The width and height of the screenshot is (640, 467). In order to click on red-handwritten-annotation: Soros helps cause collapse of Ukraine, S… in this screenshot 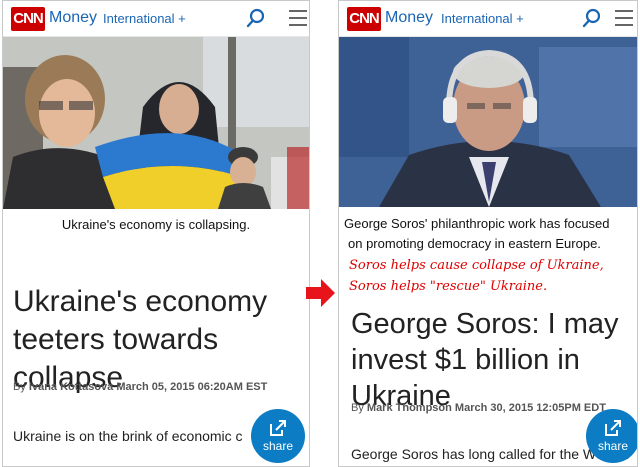, I will do `click(476, 276)`.